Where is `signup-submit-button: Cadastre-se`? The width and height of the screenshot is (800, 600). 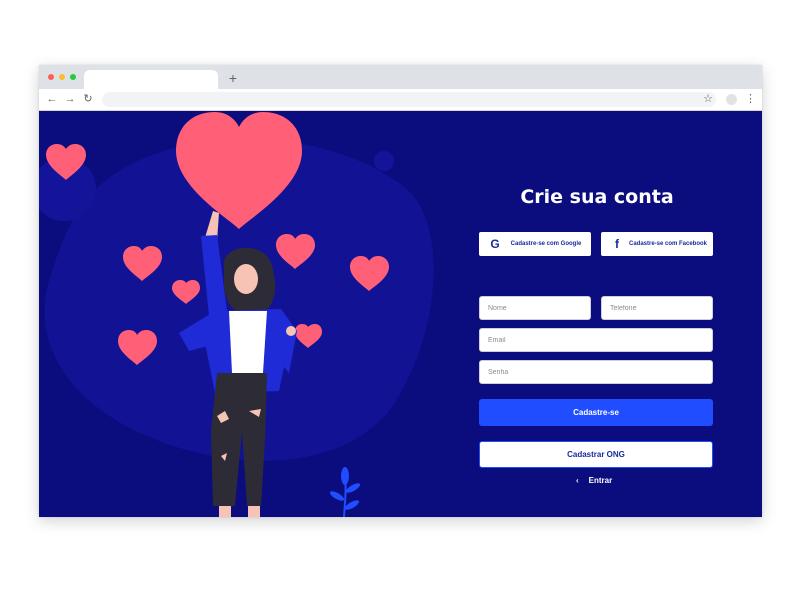
signup-submit-button: Cadastre-se is located at coordinates (596, 412).